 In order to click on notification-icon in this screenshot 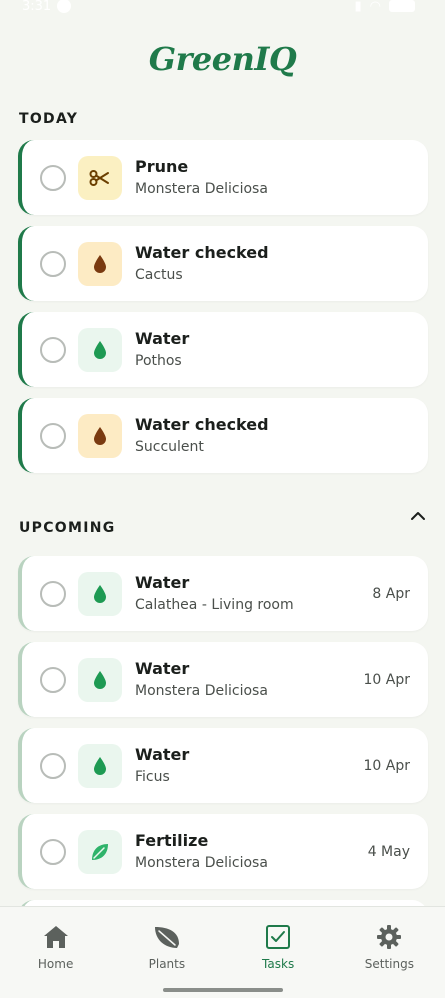, I will do `click(64, 6)`.